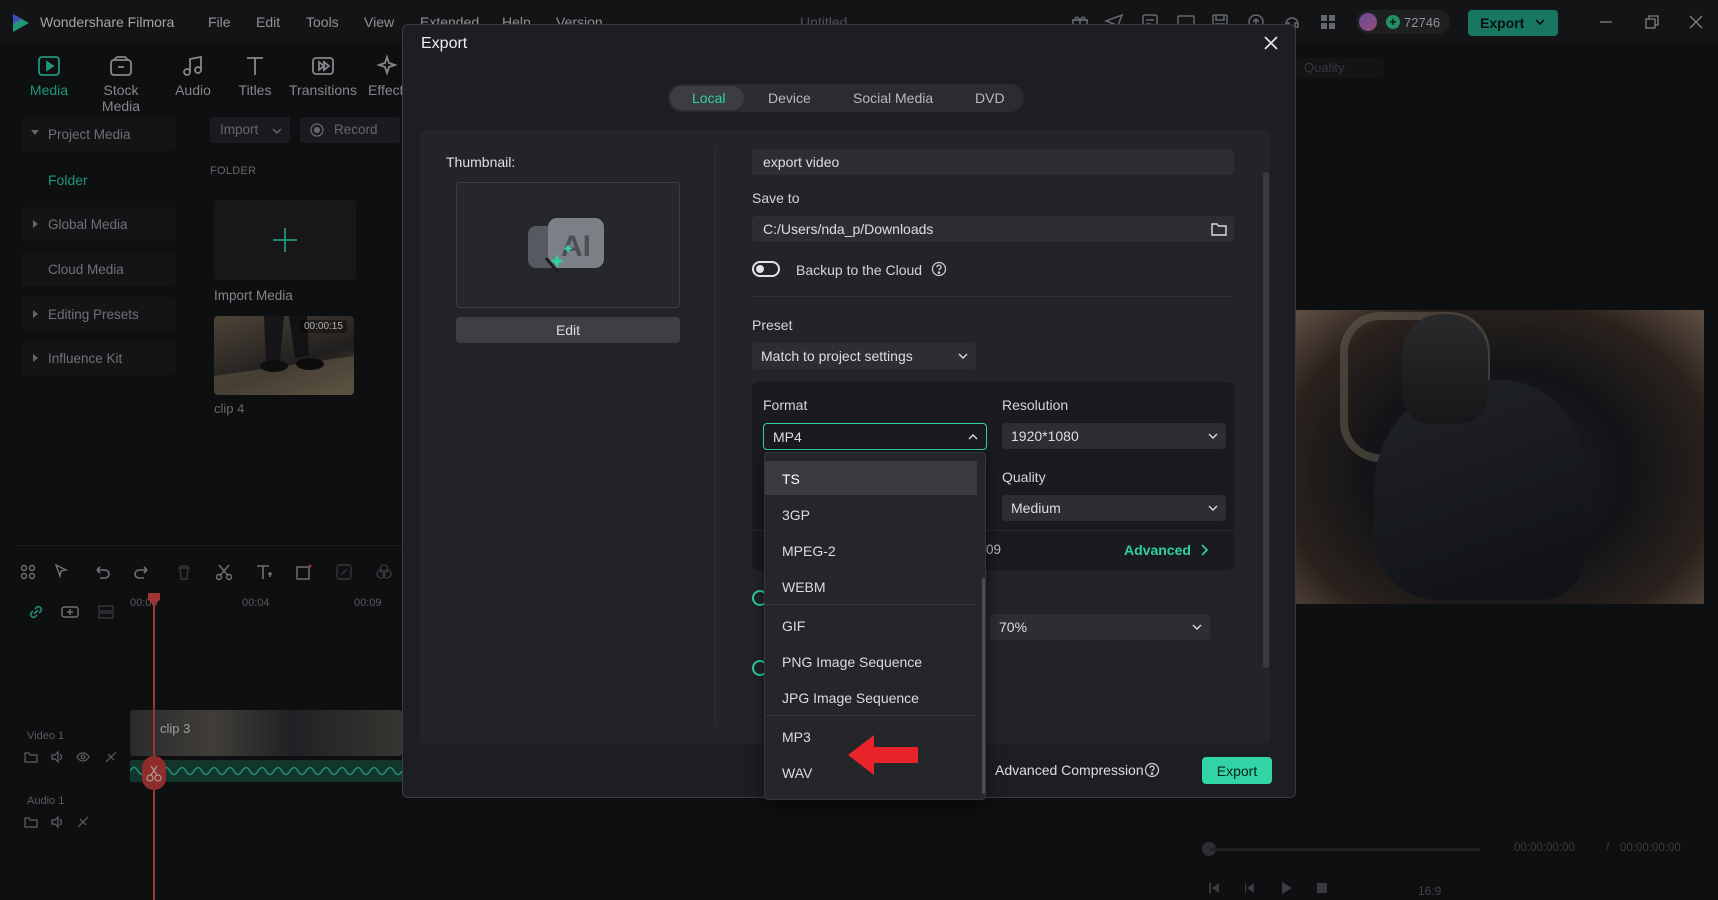 The height and width of the screenshot is (900, 1718). Describe the element at coordinates (837, 356) in the screenshot. I see `preset-value: Match to project settings` at that location.